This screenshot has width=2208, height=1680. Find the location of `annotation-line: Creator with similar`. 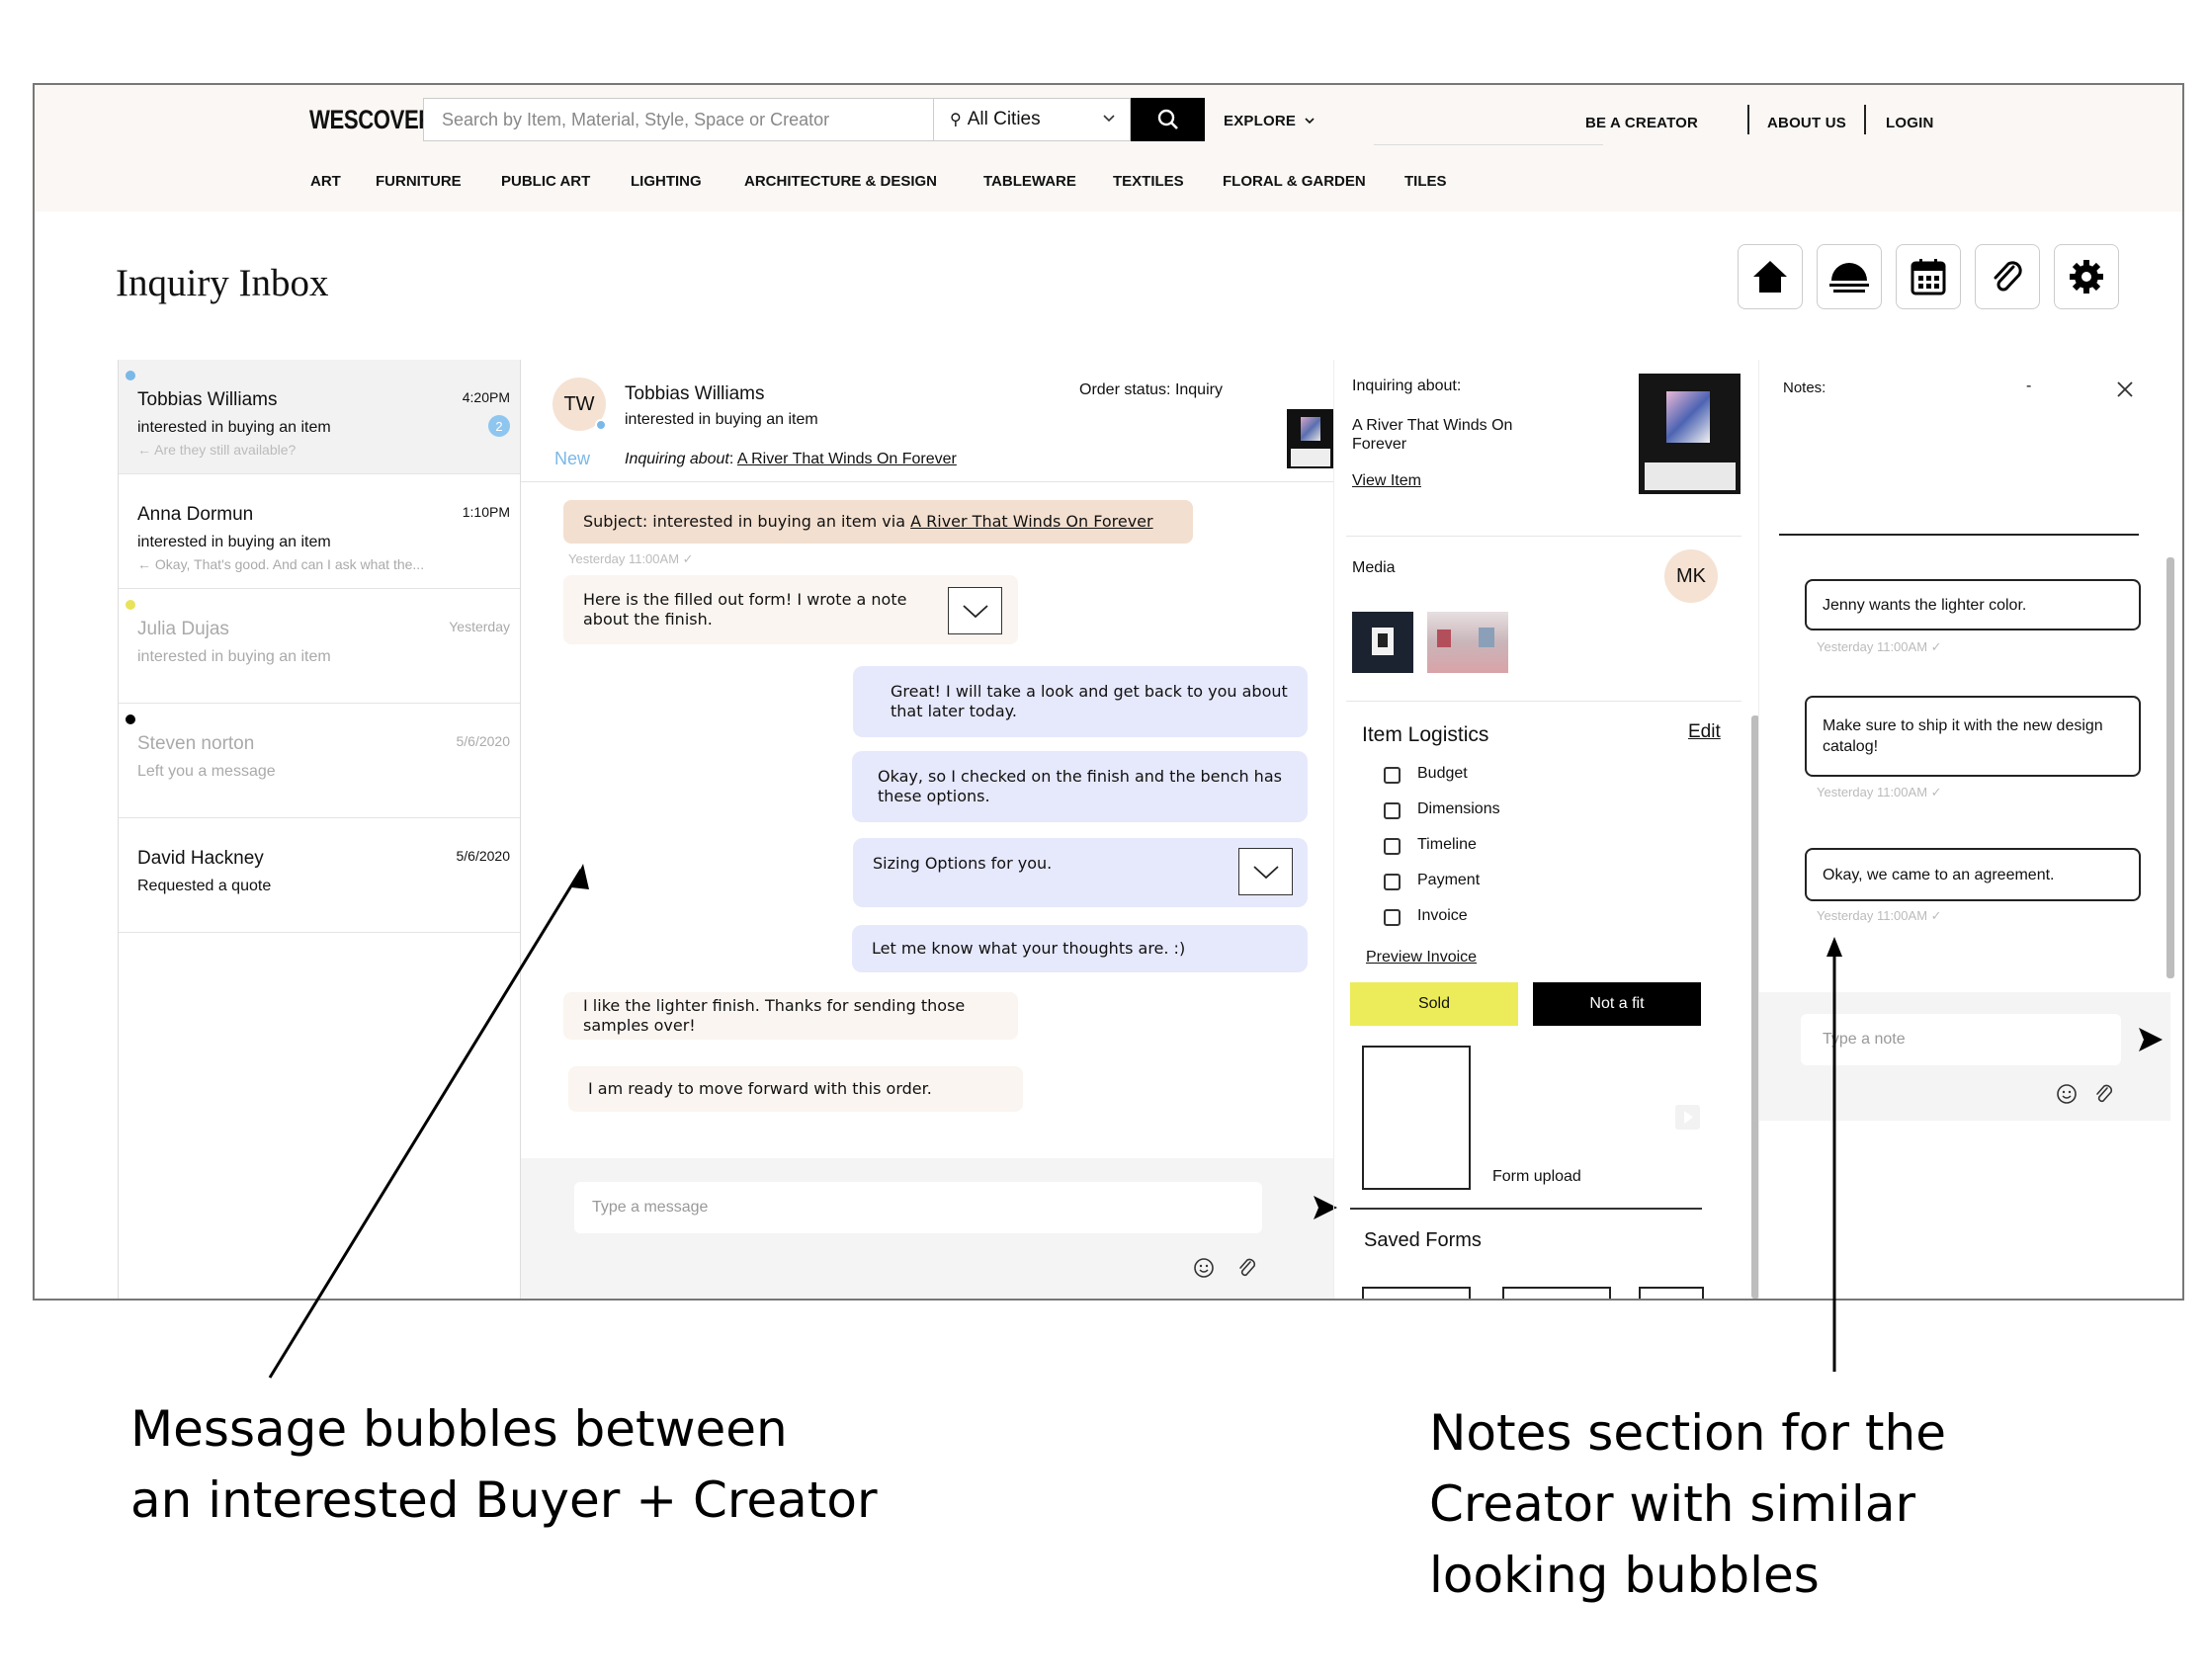

annotation-line: Creator with similar is located at coordinates (1672, 1504).